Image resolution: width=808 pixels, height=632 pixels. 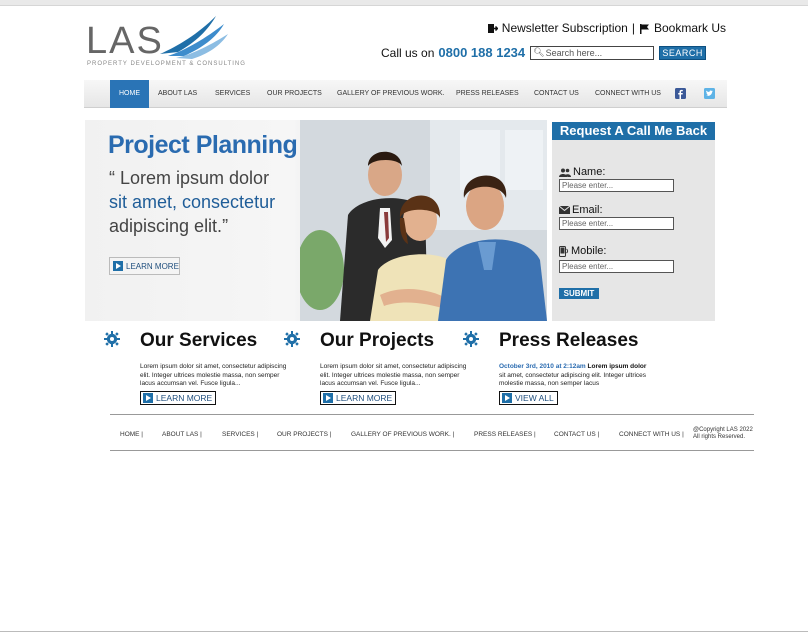 What do you see at coordinates (189, 178) in the screenshot?
I see `hero-quote-line1: “ Lorem ipsum dolor` at bounding box center [189, 178].